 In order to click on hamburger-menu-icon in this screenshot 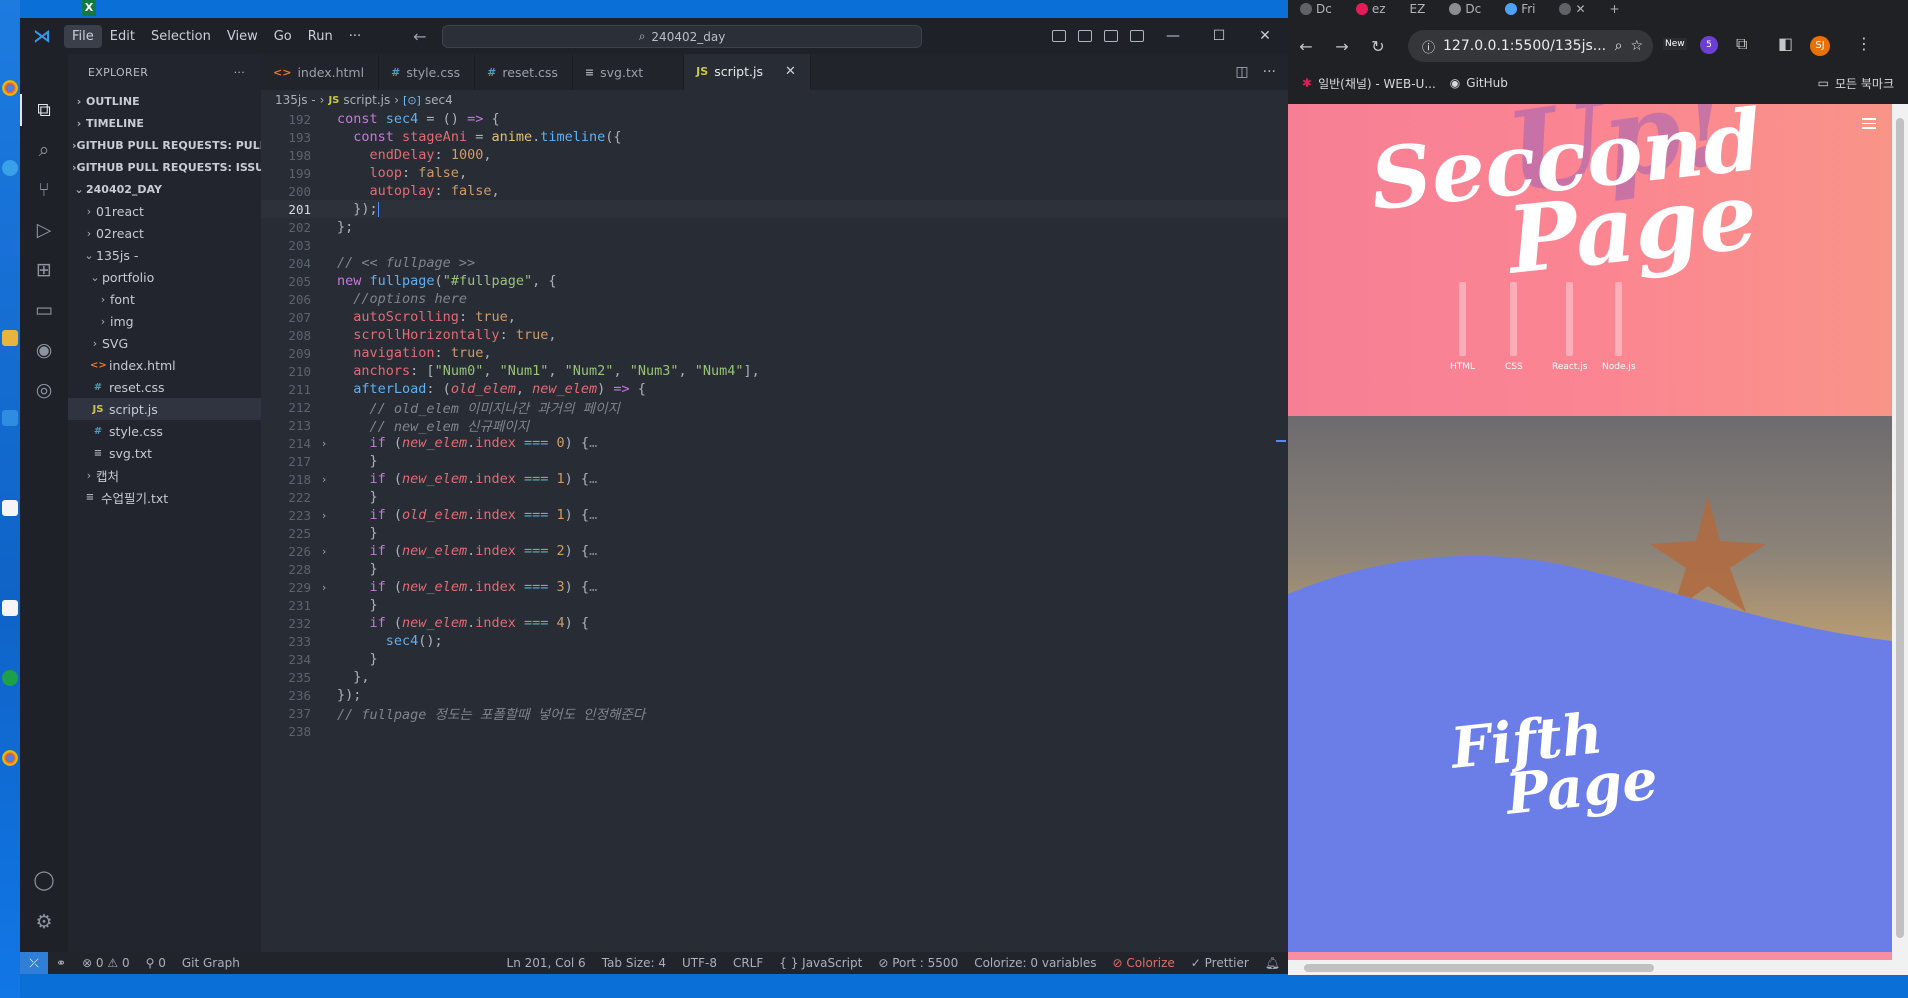, I will do `click(1869, 125)`.